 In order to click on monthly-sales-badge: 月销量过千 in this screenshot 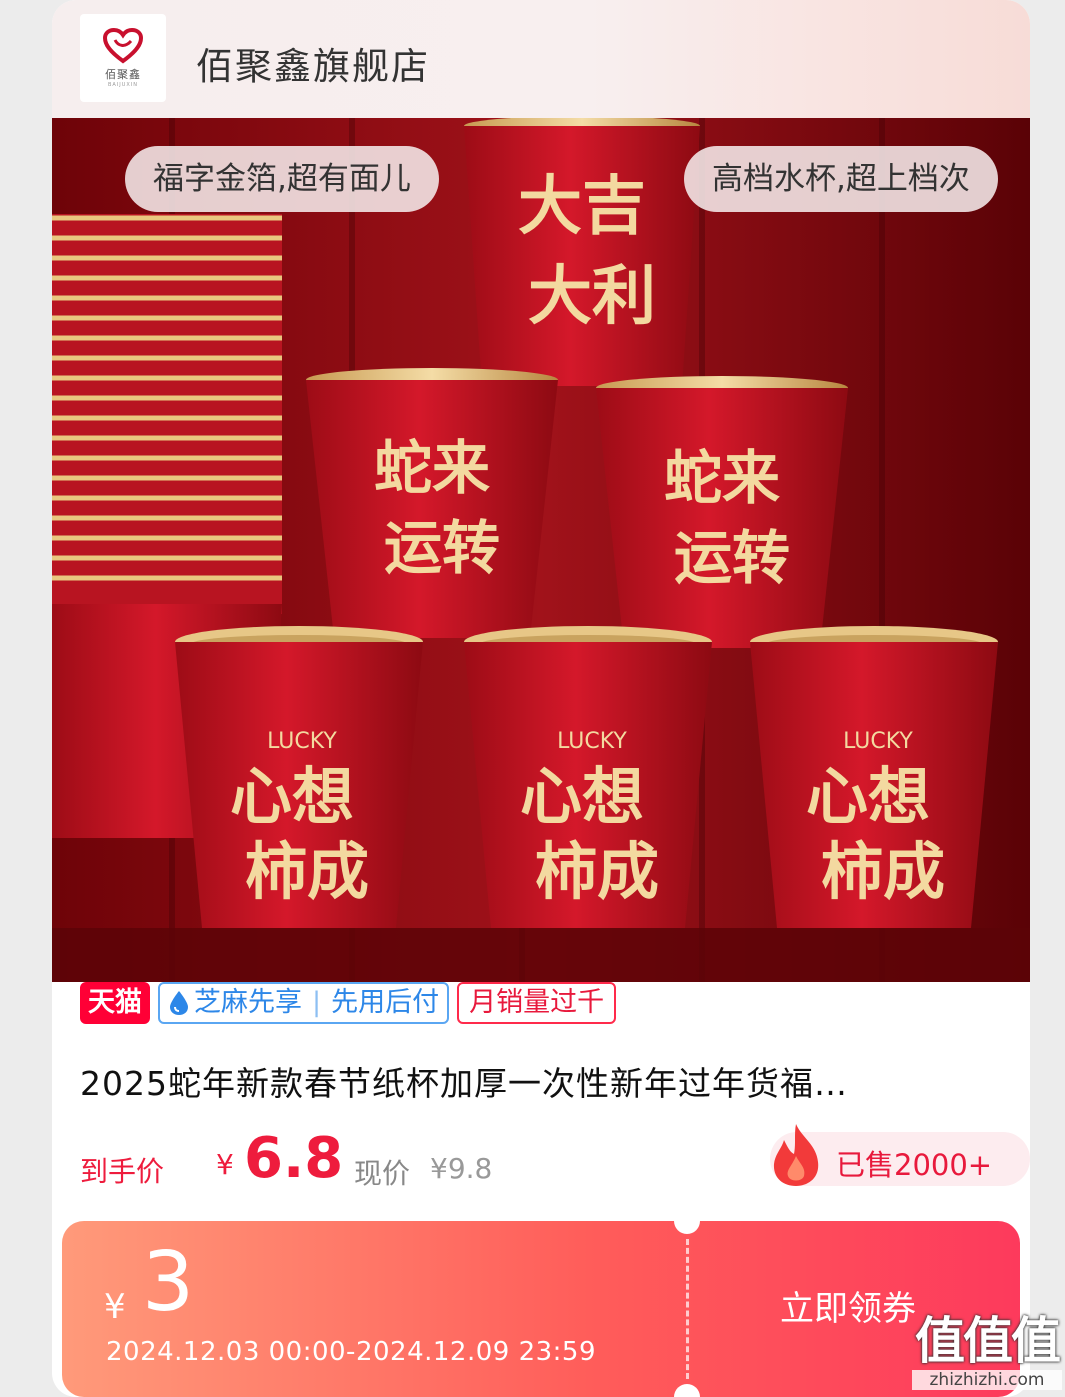, I will do `click(537, 1003)`.